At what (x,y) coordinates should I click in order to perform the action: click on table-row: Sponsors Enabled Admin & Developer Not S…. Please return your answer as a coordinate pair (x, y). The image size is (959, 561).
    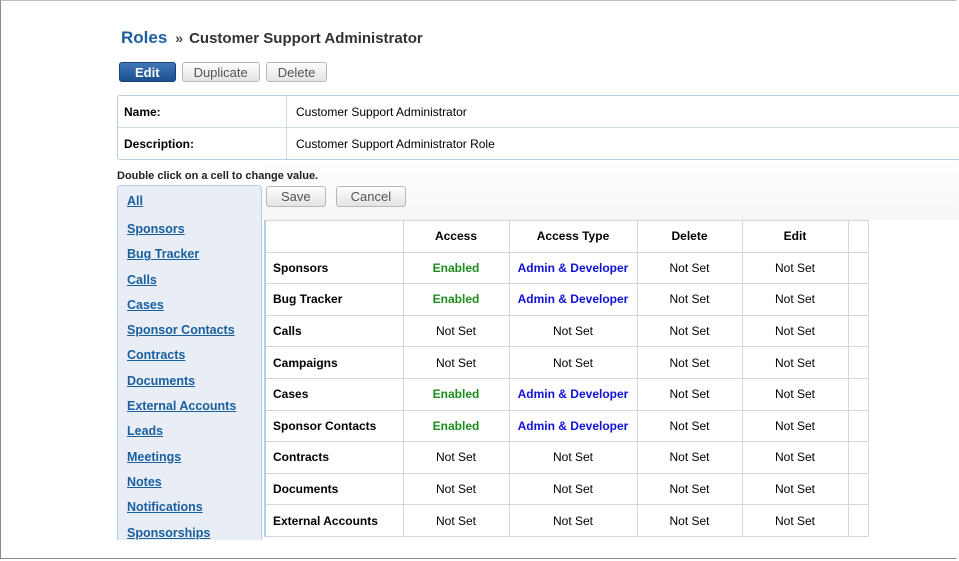
    Looking at the image, I should click on (567, 268).